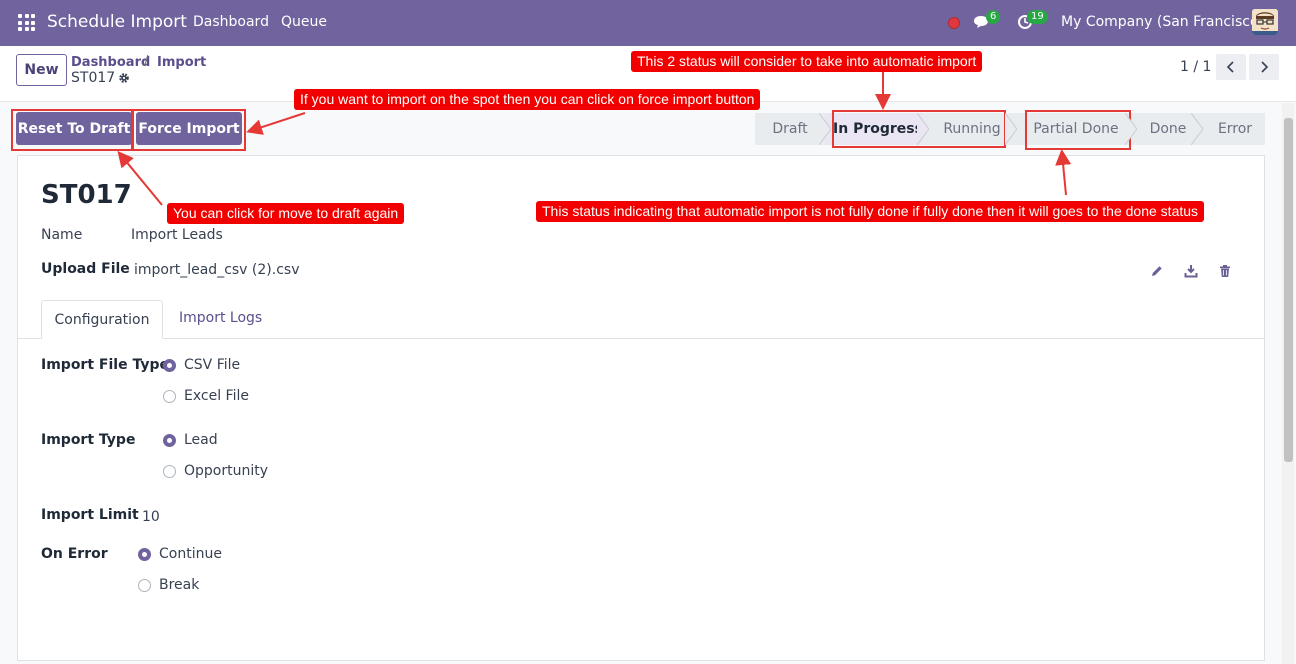  I want to click on pager-value: 1 / 1, so click(1195, 67).